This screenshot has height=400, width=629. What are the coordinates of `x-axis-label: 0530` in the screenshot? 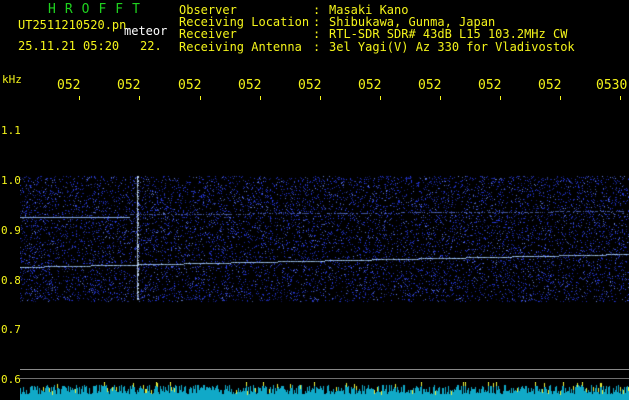 It's located at (612, 85).